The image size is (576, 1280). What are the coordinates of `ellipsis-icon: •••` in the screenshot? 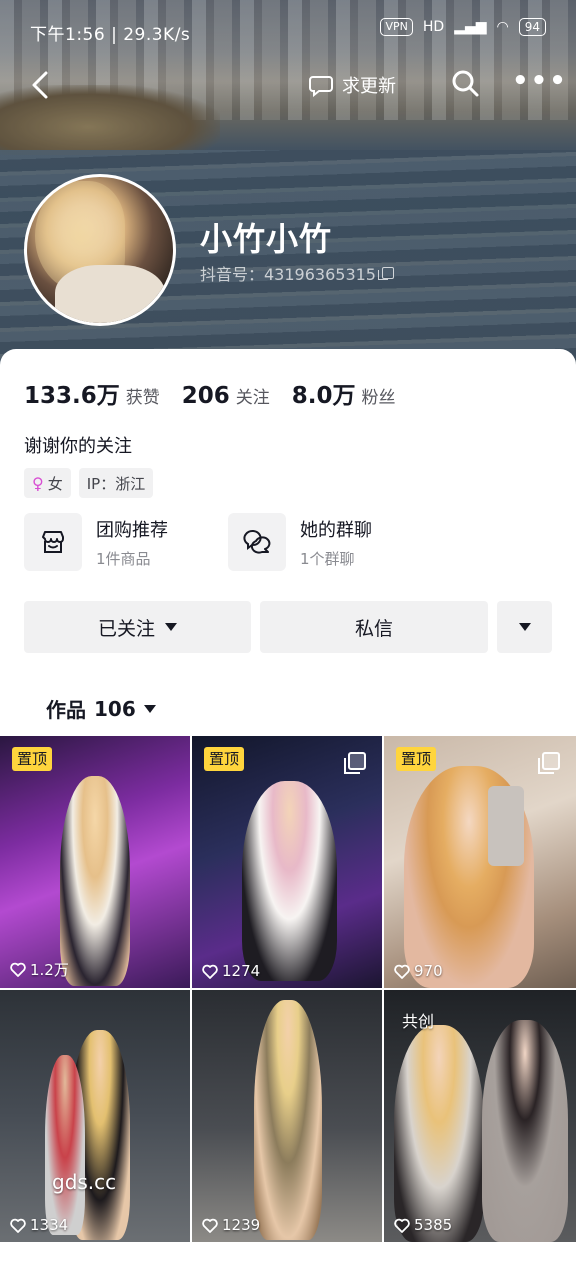 It's located at (540, 81).